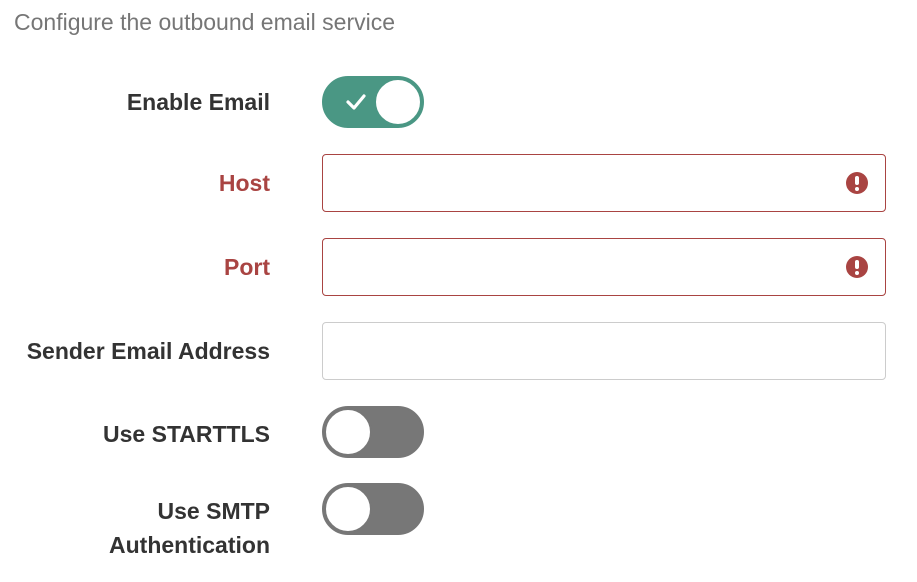 The height and width of the screenshot is (582, 917). I want to click on host-field-wrapper, so click(604, 183).